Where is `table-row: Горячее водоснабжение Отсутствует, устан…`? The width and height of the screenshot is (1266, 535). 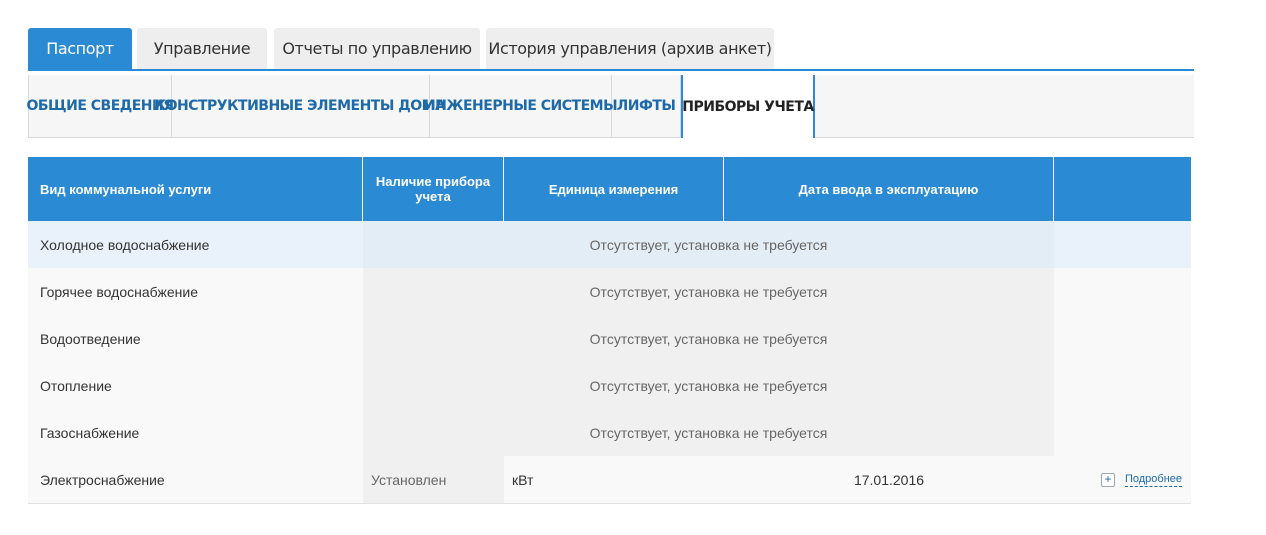 table-row: Горячее водоснабжение Отсутствует, устан… is located at coordinates (609, 291).